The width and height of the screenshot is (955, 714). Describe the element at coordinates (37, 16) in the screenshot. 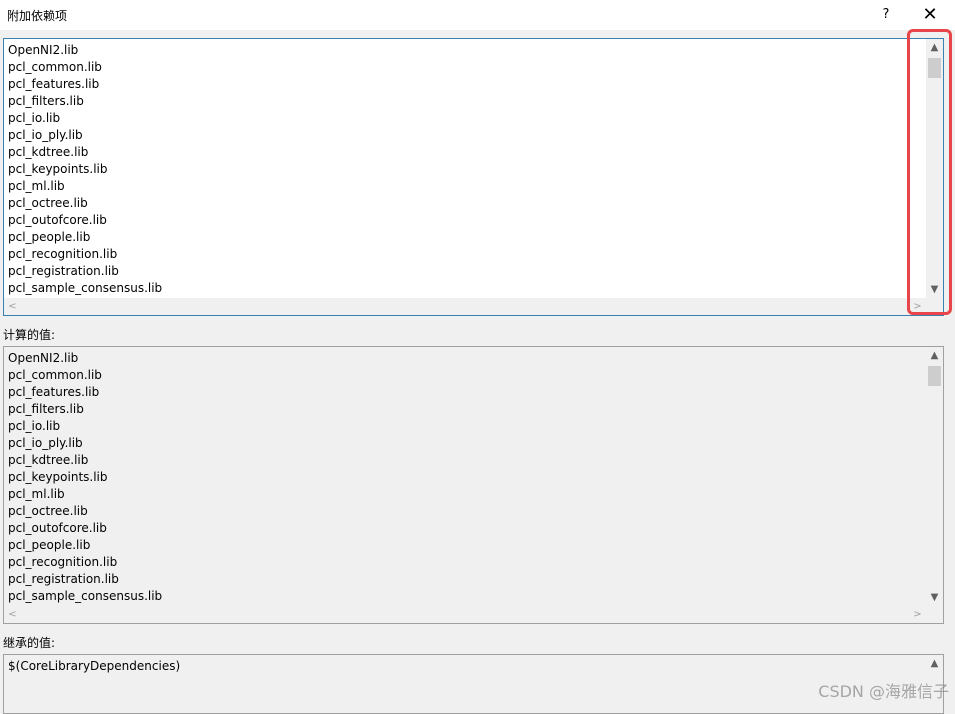

I see `dialog-title: 附加依赖项` at that location.